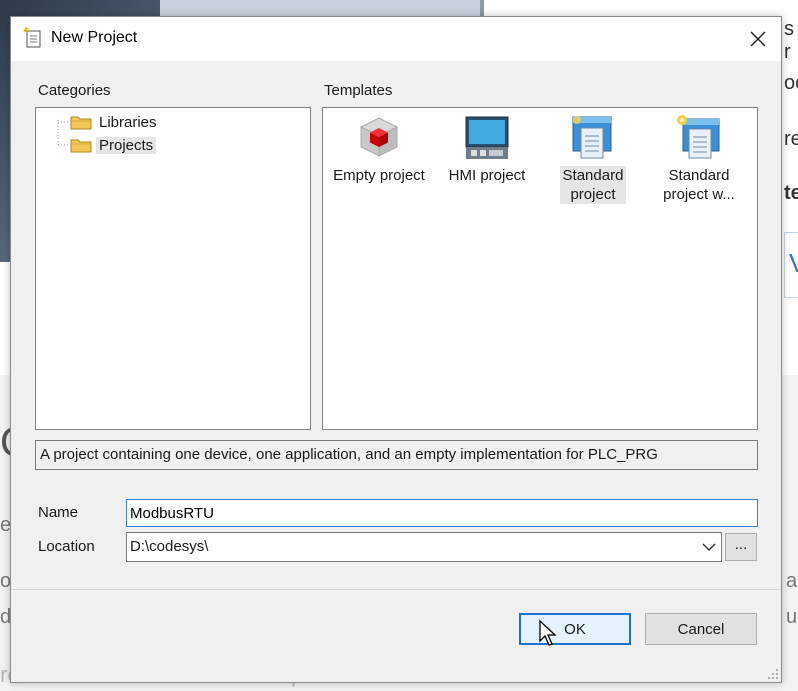 The height and width of the screenshot is (691, 798). Describe the element at coordinates (792, 581) in the screenshot. I see `background-text-fragment: a` at that location.